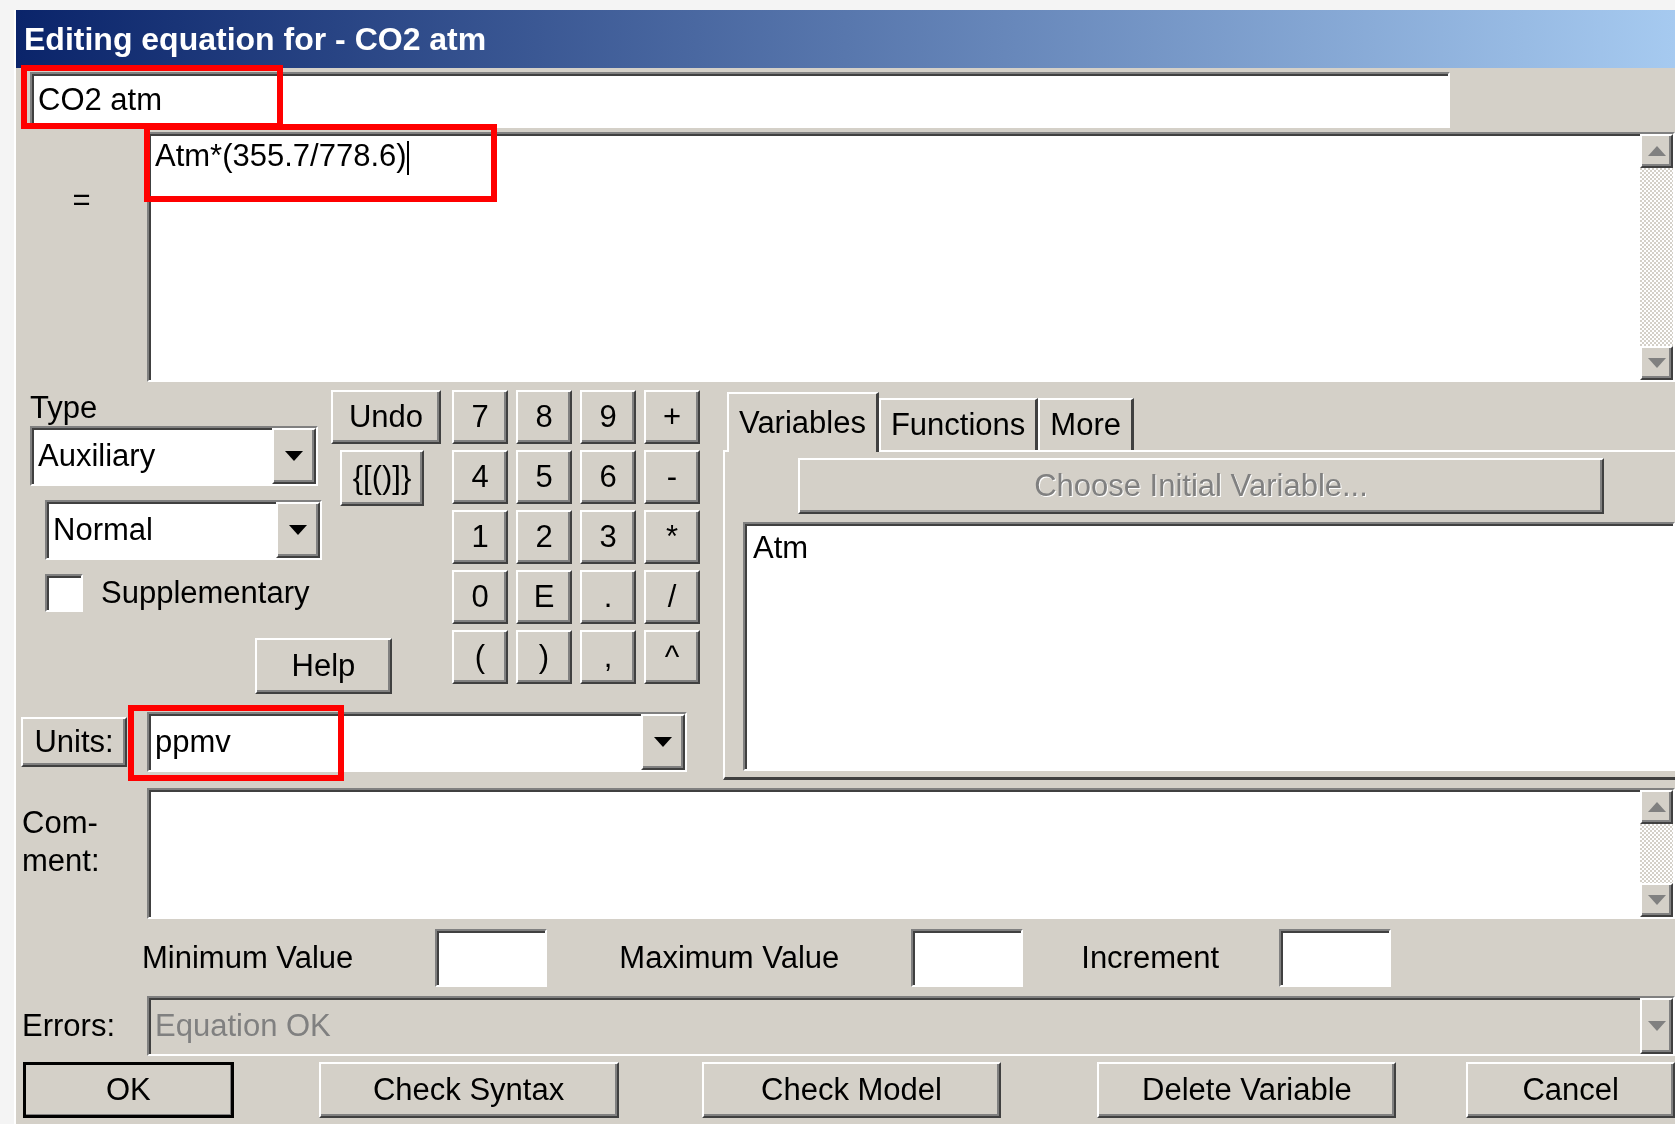 The height and width of the screenshot is (1124, 1675). I want to click on supplementary-label: Supplementary, so click(205, 593).